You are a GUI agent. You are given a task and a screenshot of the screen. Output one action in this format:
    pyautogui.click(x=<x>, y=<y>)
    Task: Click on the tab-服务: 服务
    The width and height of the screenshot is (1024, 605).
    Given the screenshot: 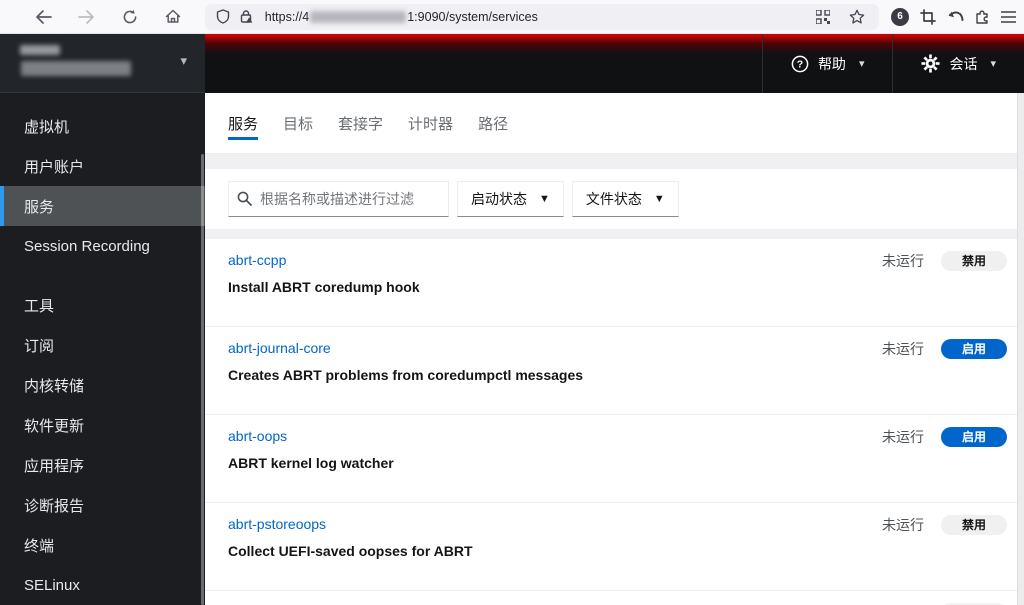 What is the action you would take?
    pyautogui.click(x=243, y=123)
    